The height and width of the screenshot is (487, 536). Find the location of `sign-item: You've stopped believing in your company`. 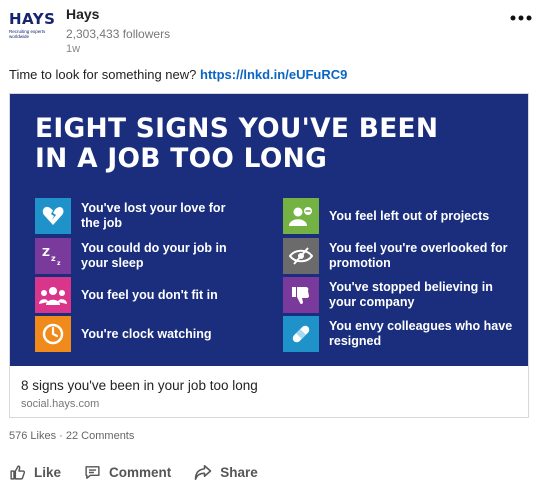

sign-item: You've stopped believing in your company is located at coordinates (401, 295).